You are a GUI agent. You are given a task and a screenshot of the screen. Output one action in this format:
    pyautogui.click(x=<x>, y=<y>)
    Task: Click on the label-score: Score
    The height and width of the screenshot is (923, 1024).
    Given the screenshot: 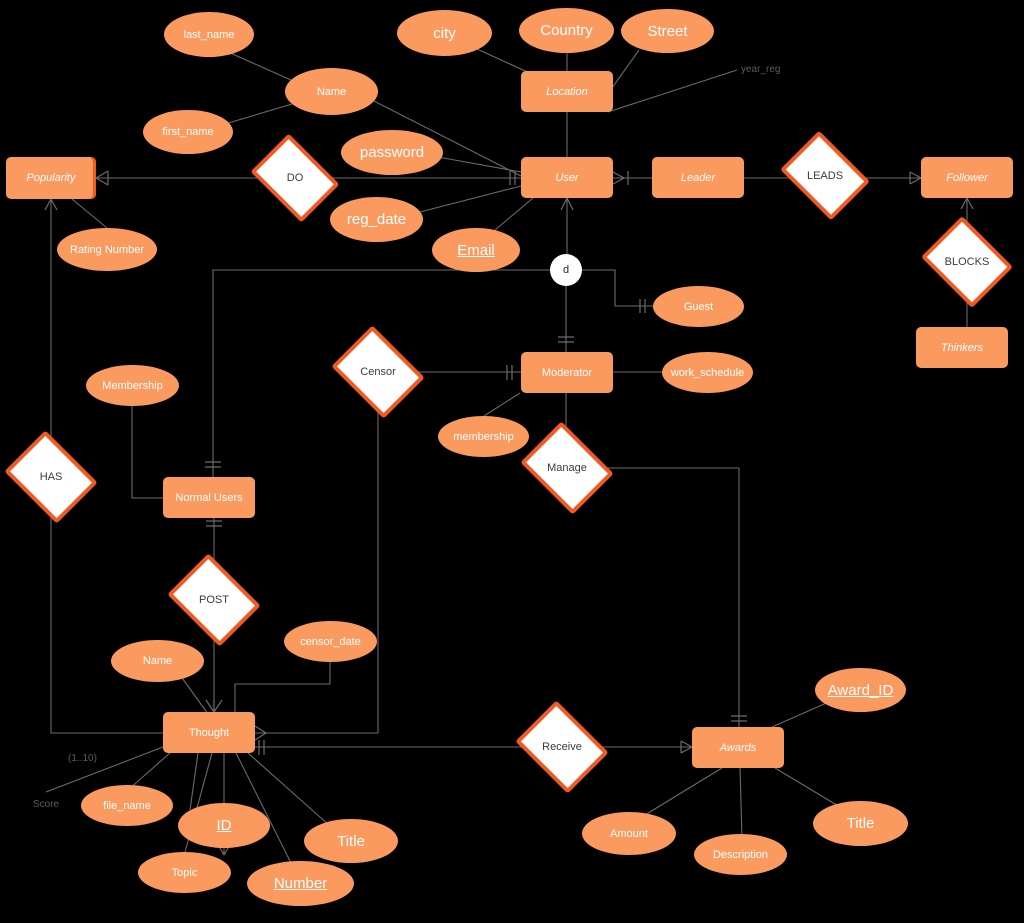 What is the action you would take?
    pyautogui.click(x=46, y=804)
    